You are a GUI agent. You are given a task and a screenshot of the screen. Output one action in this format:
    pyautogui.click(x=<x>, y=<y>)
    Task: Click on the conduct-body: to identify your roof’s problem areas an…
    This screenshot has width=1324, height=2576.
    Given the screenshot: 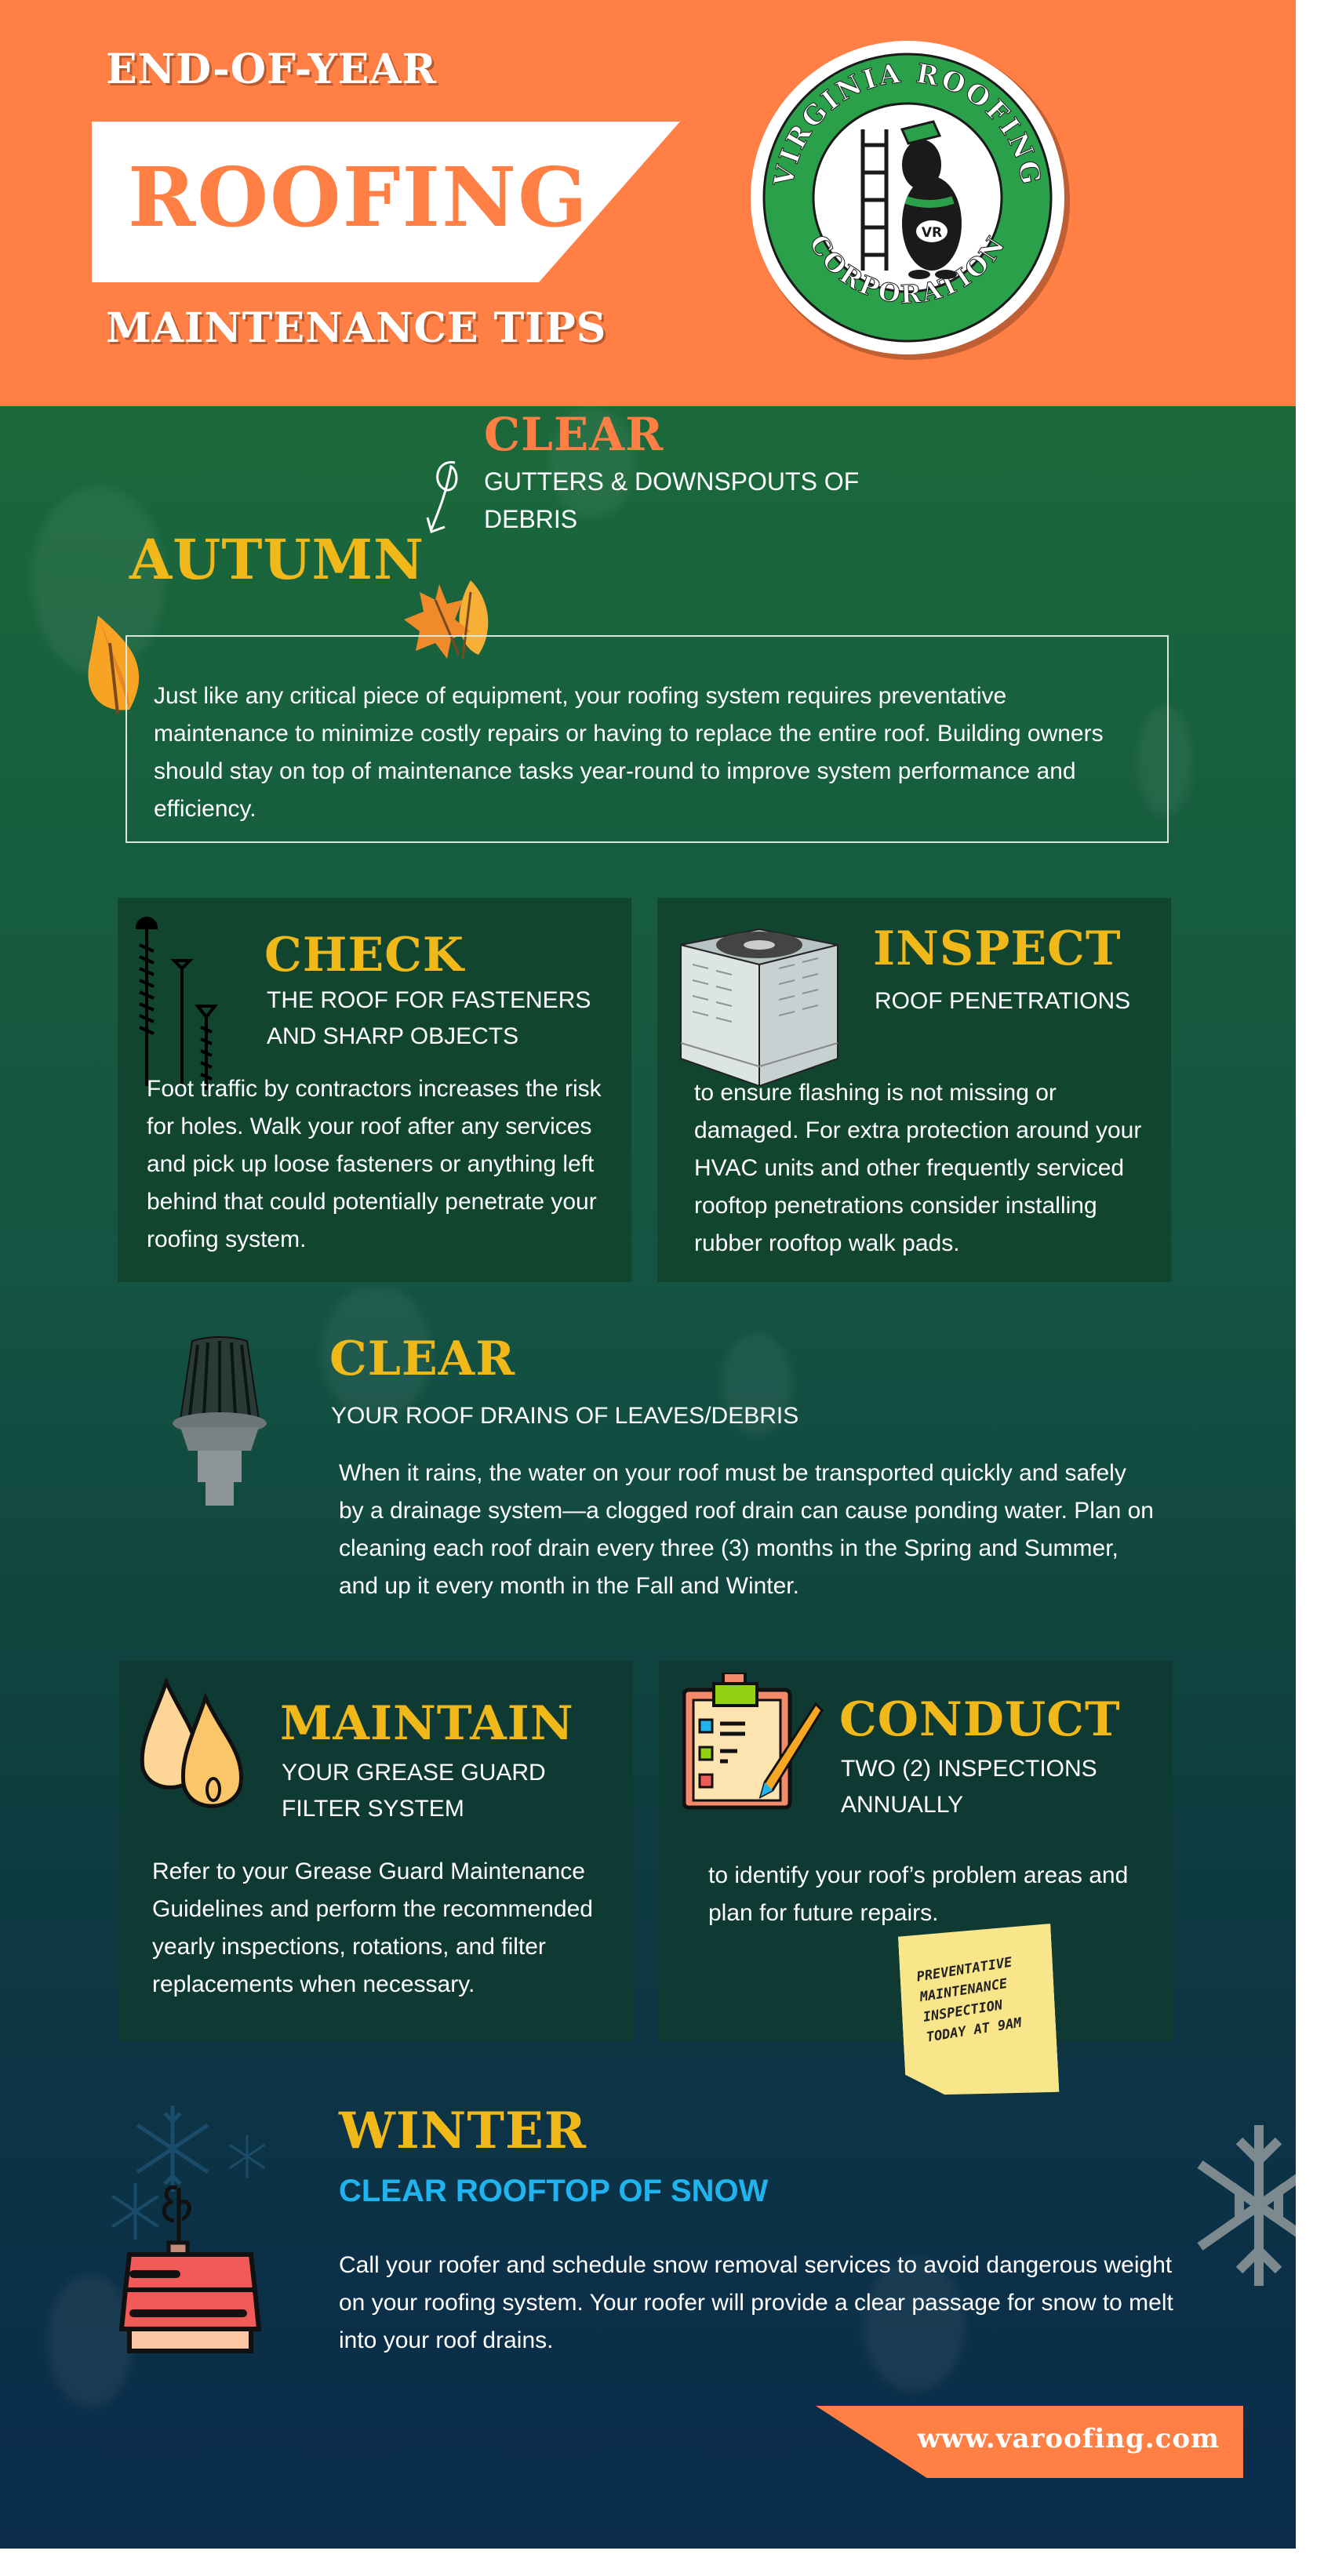 What is the action you would take?
    pyautogui.click(x=918, y=1894)
    